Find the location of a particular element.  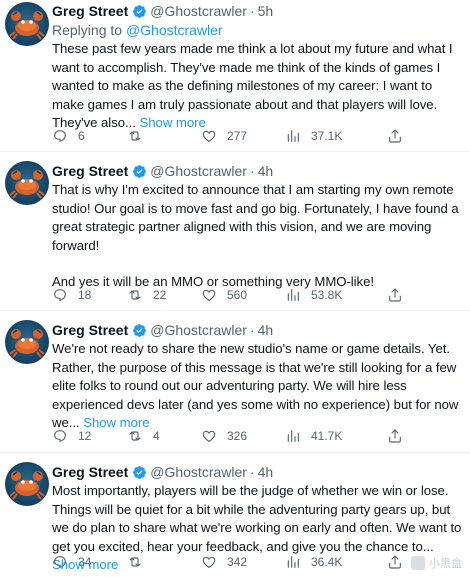

tweet-actions: 18 22 560 53.8K is located at coordinates (256, 295).